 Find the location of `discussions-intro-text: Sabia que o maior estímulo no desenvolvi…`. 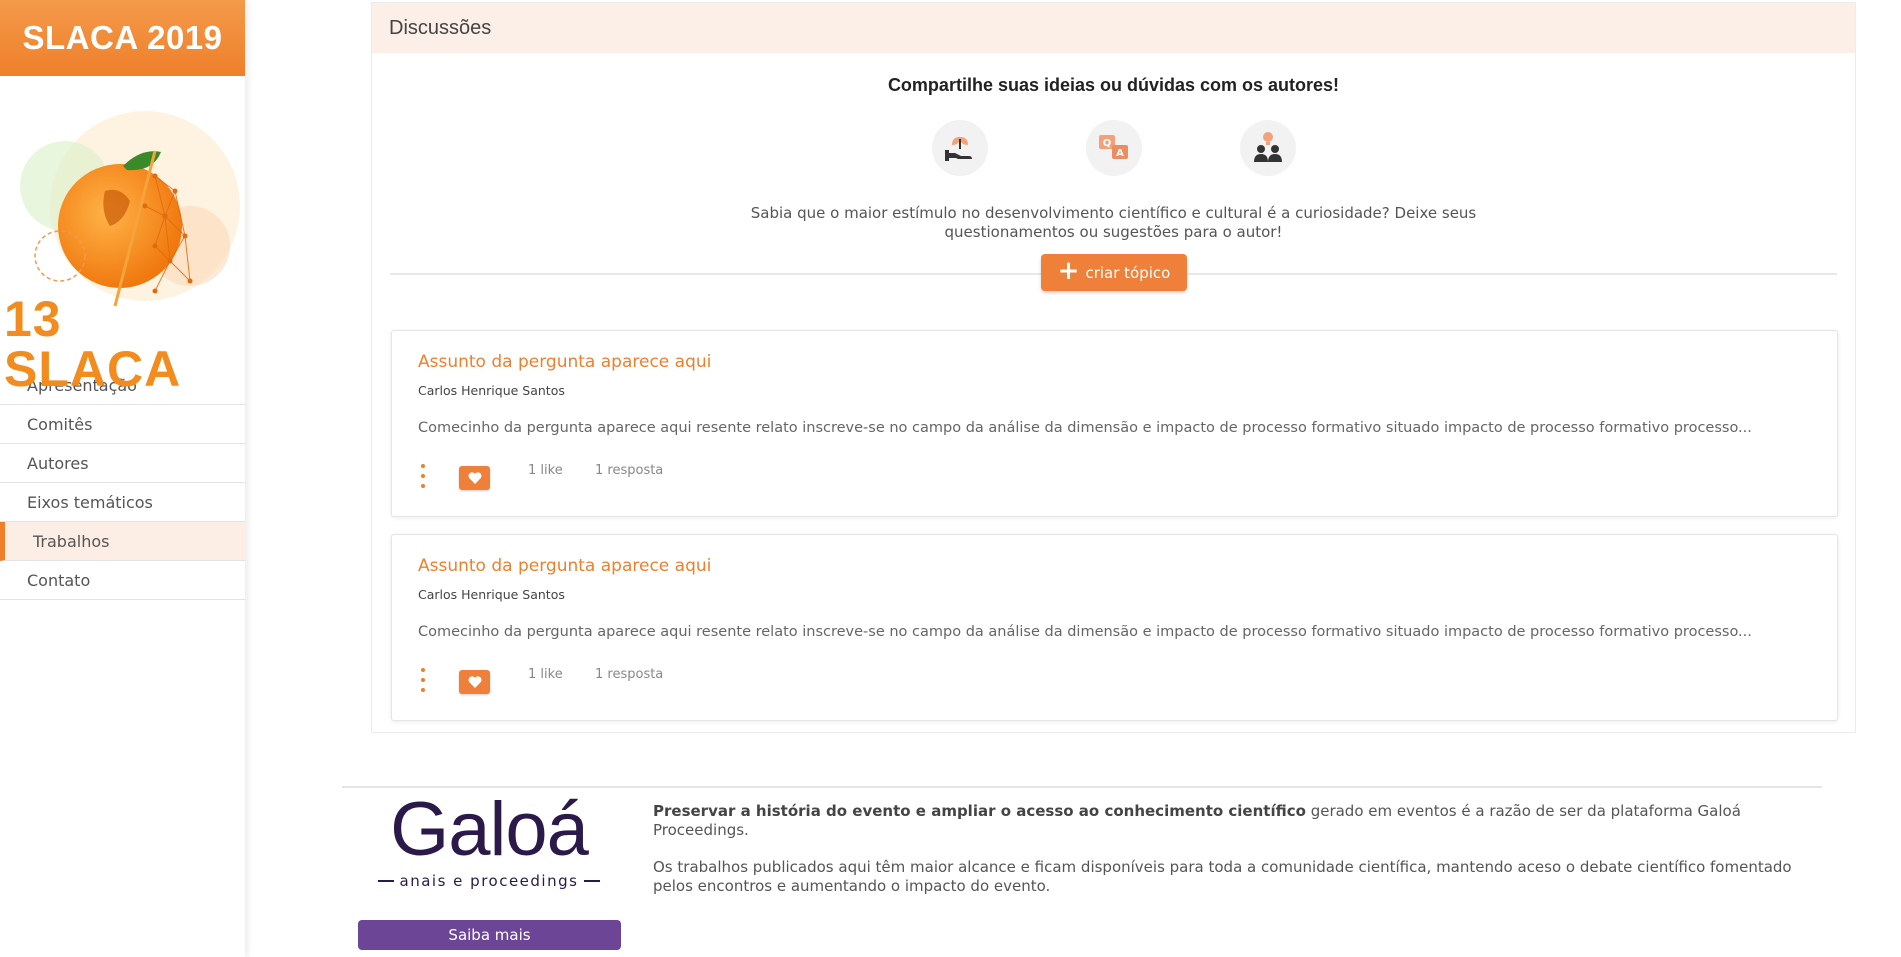

discussions-intro-text: Sabia que o maior estímulo no desenvolvi… is located at coordinates (1113, 222).